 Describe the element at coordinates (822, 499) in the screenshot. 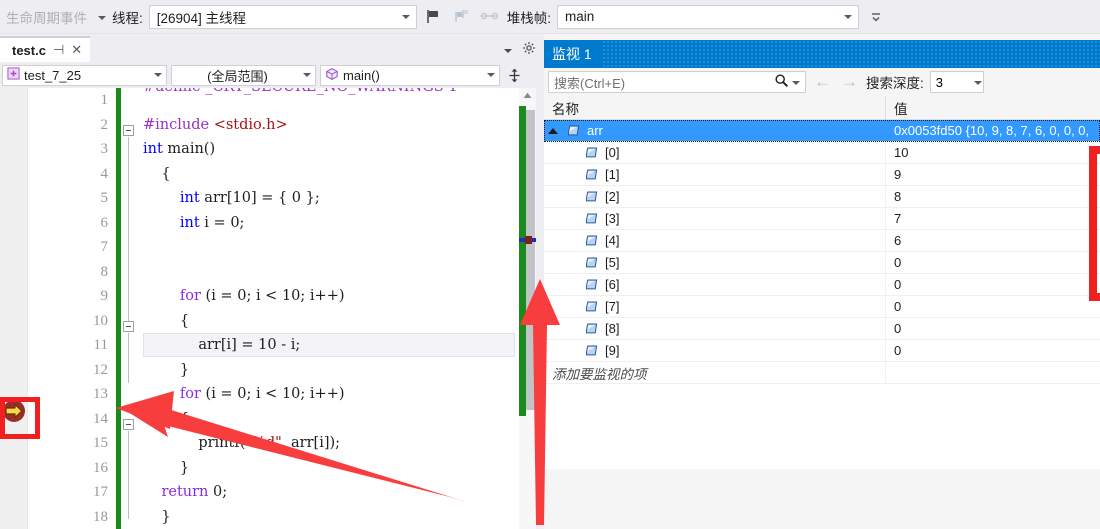

I see `watch-grid-empty-area` at that location.